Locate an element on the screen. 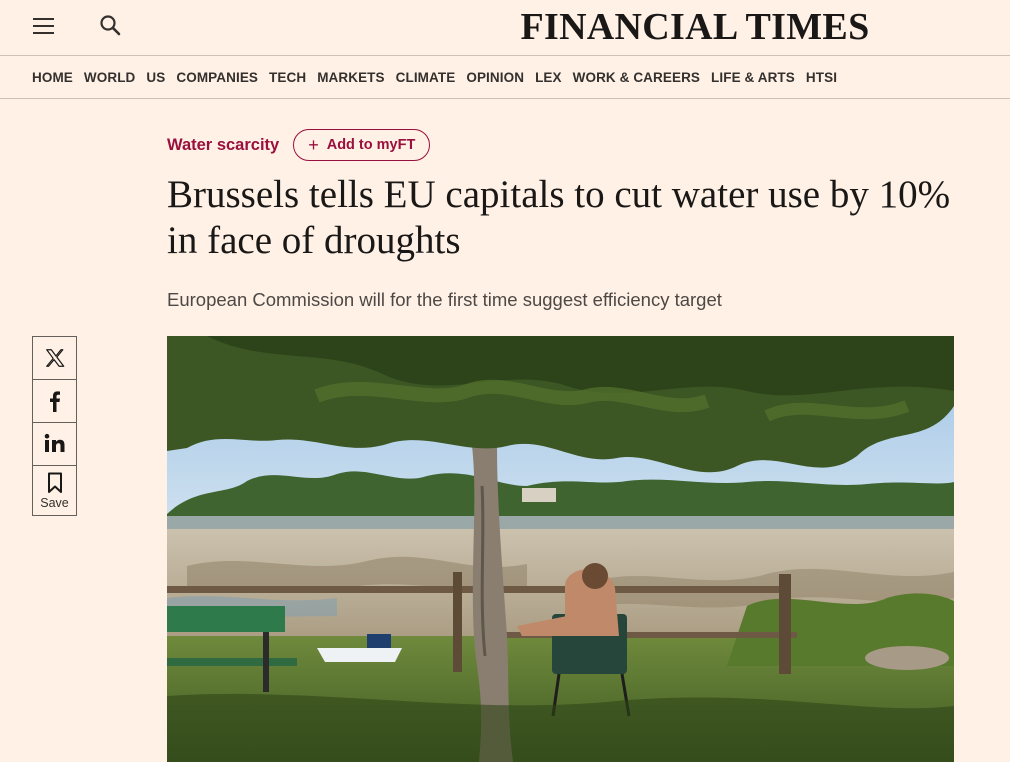 This screenshot has height=762, width=1010. facebook-icon is located at coordinates (54, 401).